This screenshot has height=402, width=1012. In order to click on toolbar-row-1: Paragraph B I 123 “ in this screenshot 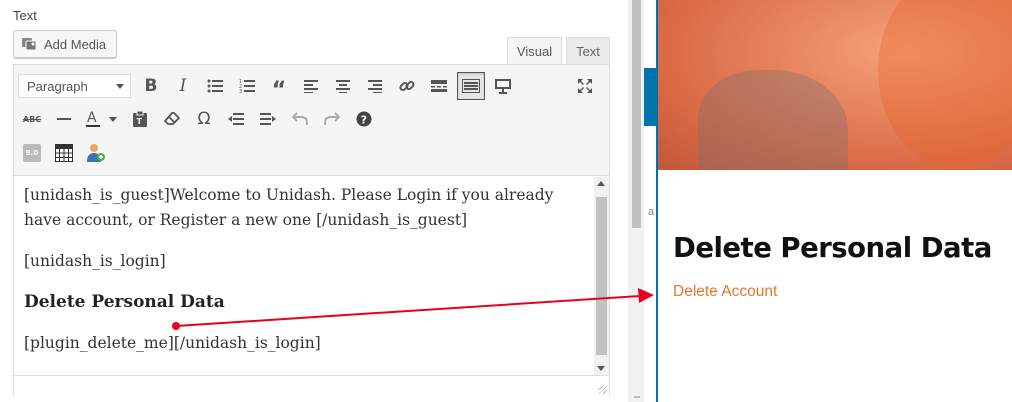, I will do `click(269, 86)`.